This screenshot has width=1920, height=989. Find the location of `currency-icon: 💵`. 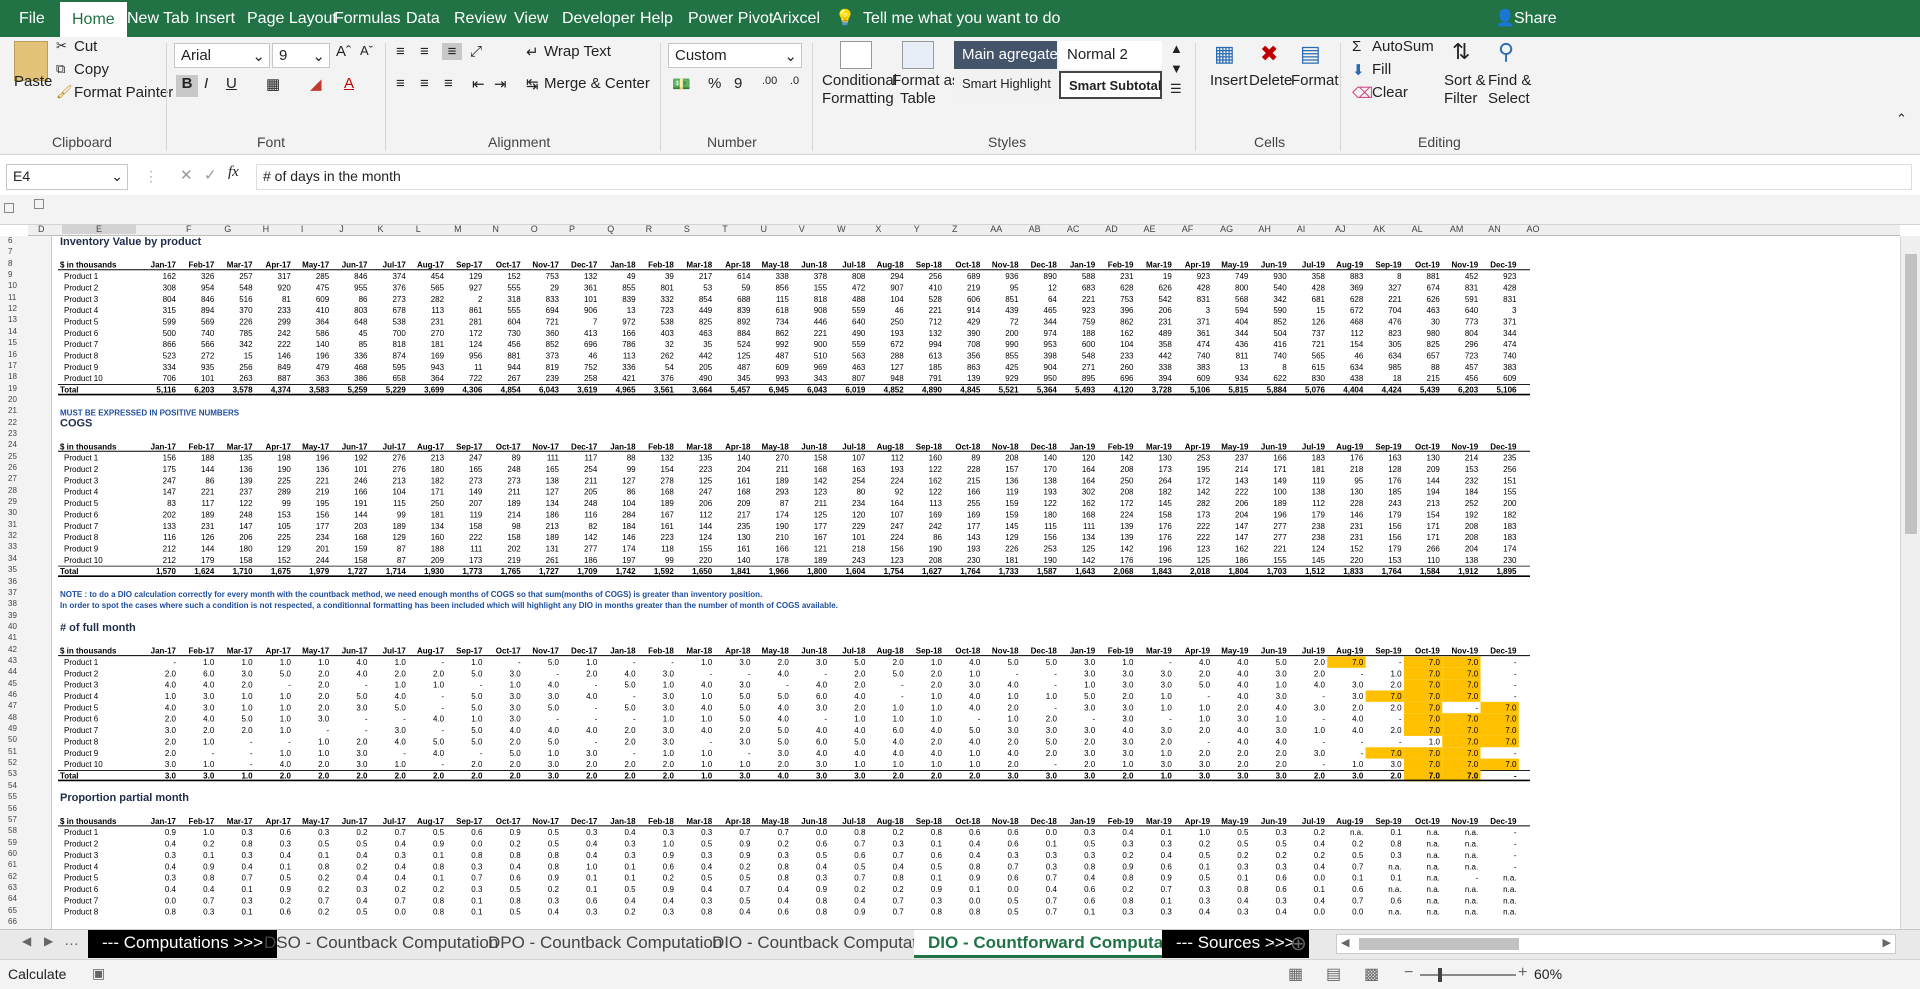

currency-icon: 💵 is located at coordinates (681, 84).